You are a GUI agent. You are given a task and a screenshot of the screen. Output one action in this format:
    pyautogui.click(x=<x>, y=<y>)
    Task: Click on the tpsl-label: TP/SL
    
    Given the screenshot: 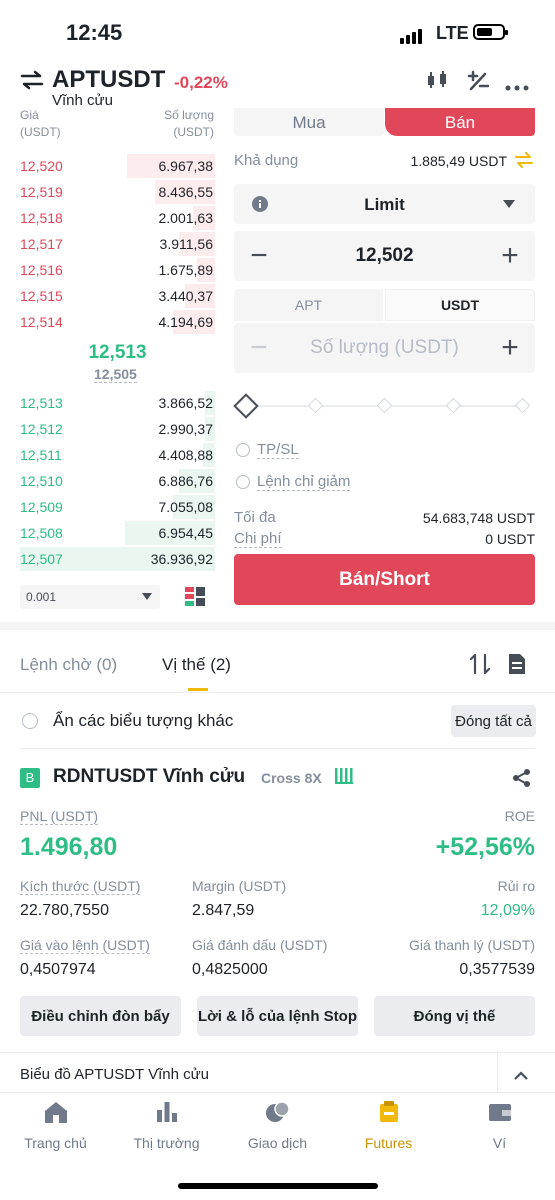 What is the action you would take?
    pyautogui.click(x=278, y=450)
    